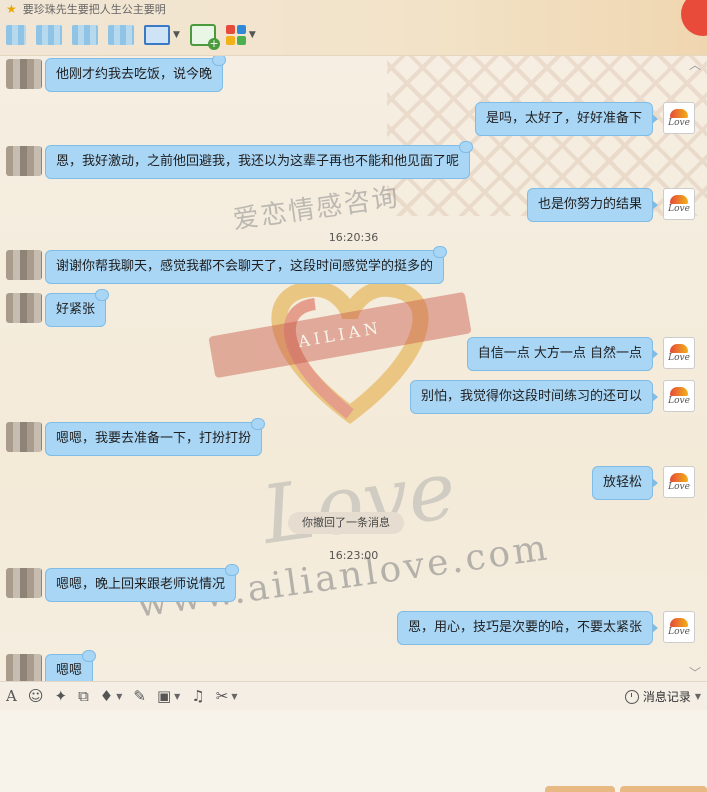 This screenshot has width=707, height=792. What do you see at coordinates (566, 119) in the screenshot?
I see `message-bubble: 是吗，太好了，好好准备下` at bounding box center [566, 119].